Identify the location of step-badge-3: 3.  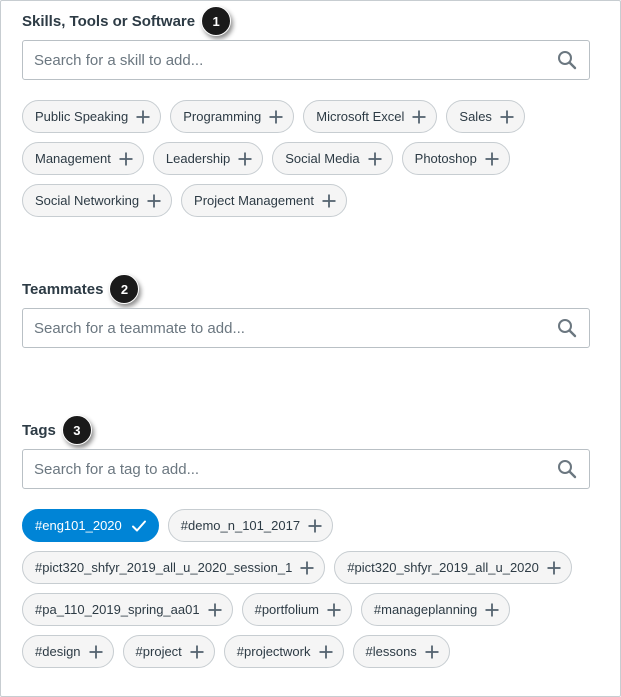
(76, 430).